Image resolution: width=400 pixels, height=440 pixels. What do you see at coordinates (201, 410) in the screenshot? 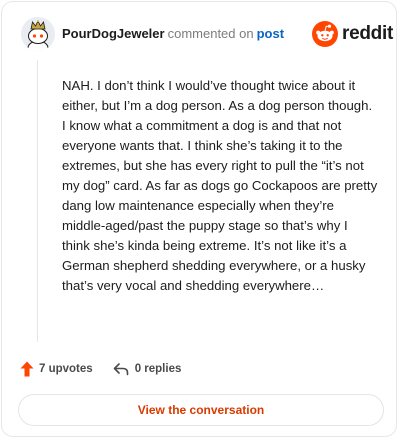
I see `view-conversation-button: View the conversation` at bounding box center [201, 410].